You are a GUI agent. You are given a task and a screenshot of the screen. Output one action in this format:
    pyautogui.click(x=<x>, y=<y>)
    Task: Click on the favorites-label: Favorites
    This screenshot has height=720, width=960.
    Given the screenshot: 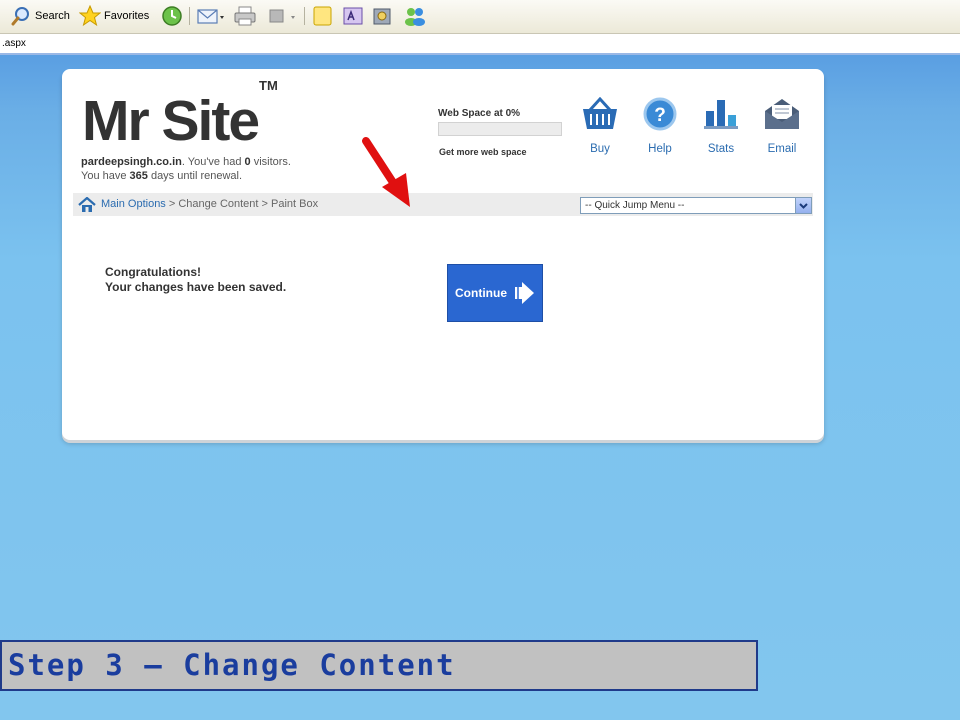 What is the action you would take?
    pyautogui.click(x=127, y=16)
    